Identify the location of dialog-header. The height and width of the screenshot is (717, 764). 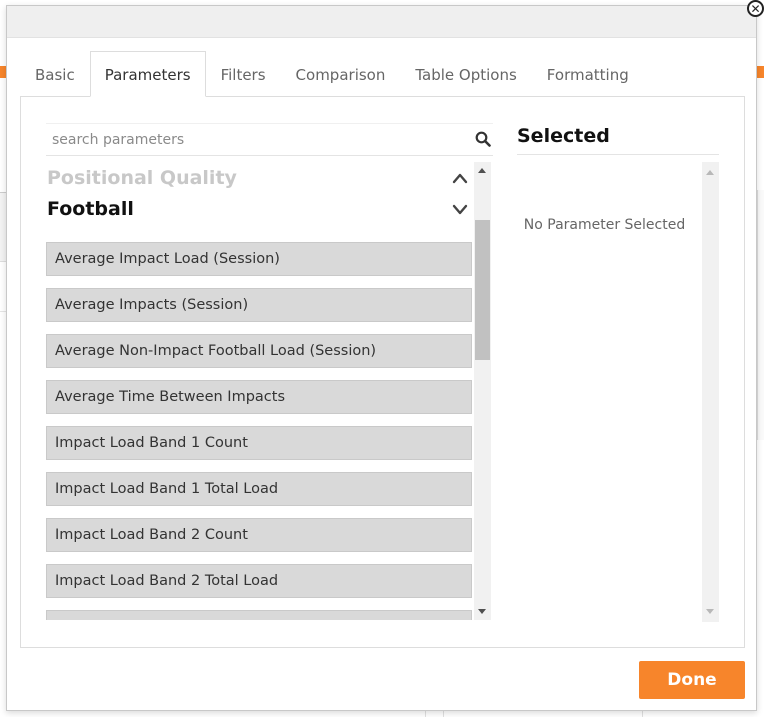
(381, 22).